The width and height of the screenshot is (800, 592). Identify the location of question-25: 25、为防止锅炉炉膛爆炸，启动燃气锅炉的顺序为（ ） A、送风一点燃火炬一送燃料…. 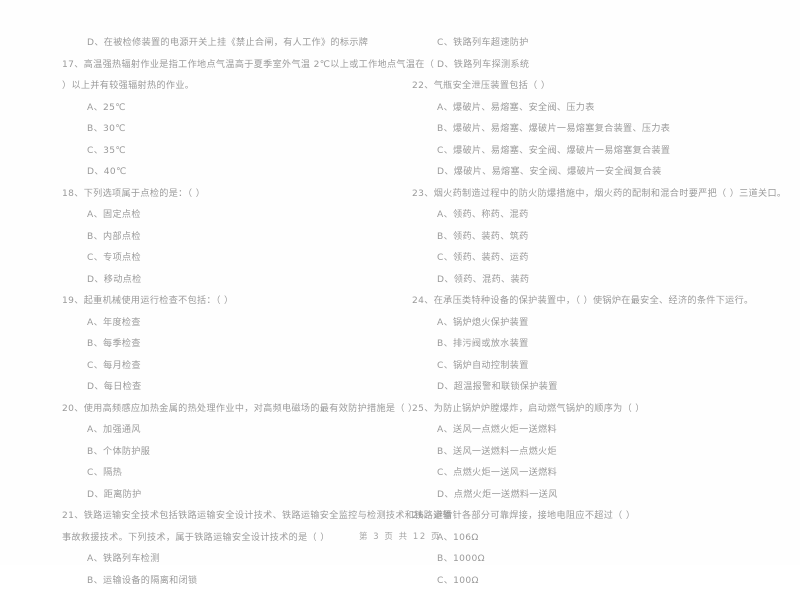
(596, 453).